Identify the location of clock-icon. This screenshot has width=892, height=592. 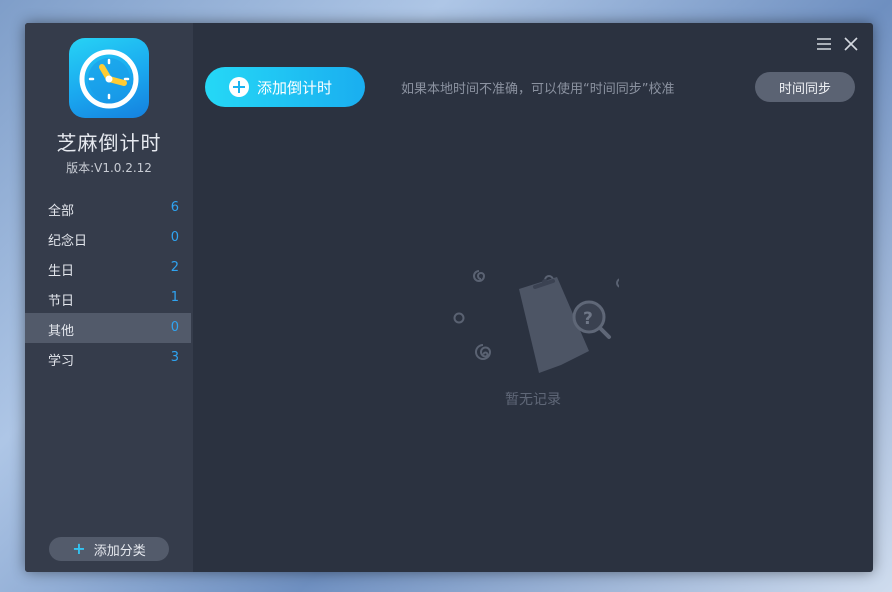
(109, 79).